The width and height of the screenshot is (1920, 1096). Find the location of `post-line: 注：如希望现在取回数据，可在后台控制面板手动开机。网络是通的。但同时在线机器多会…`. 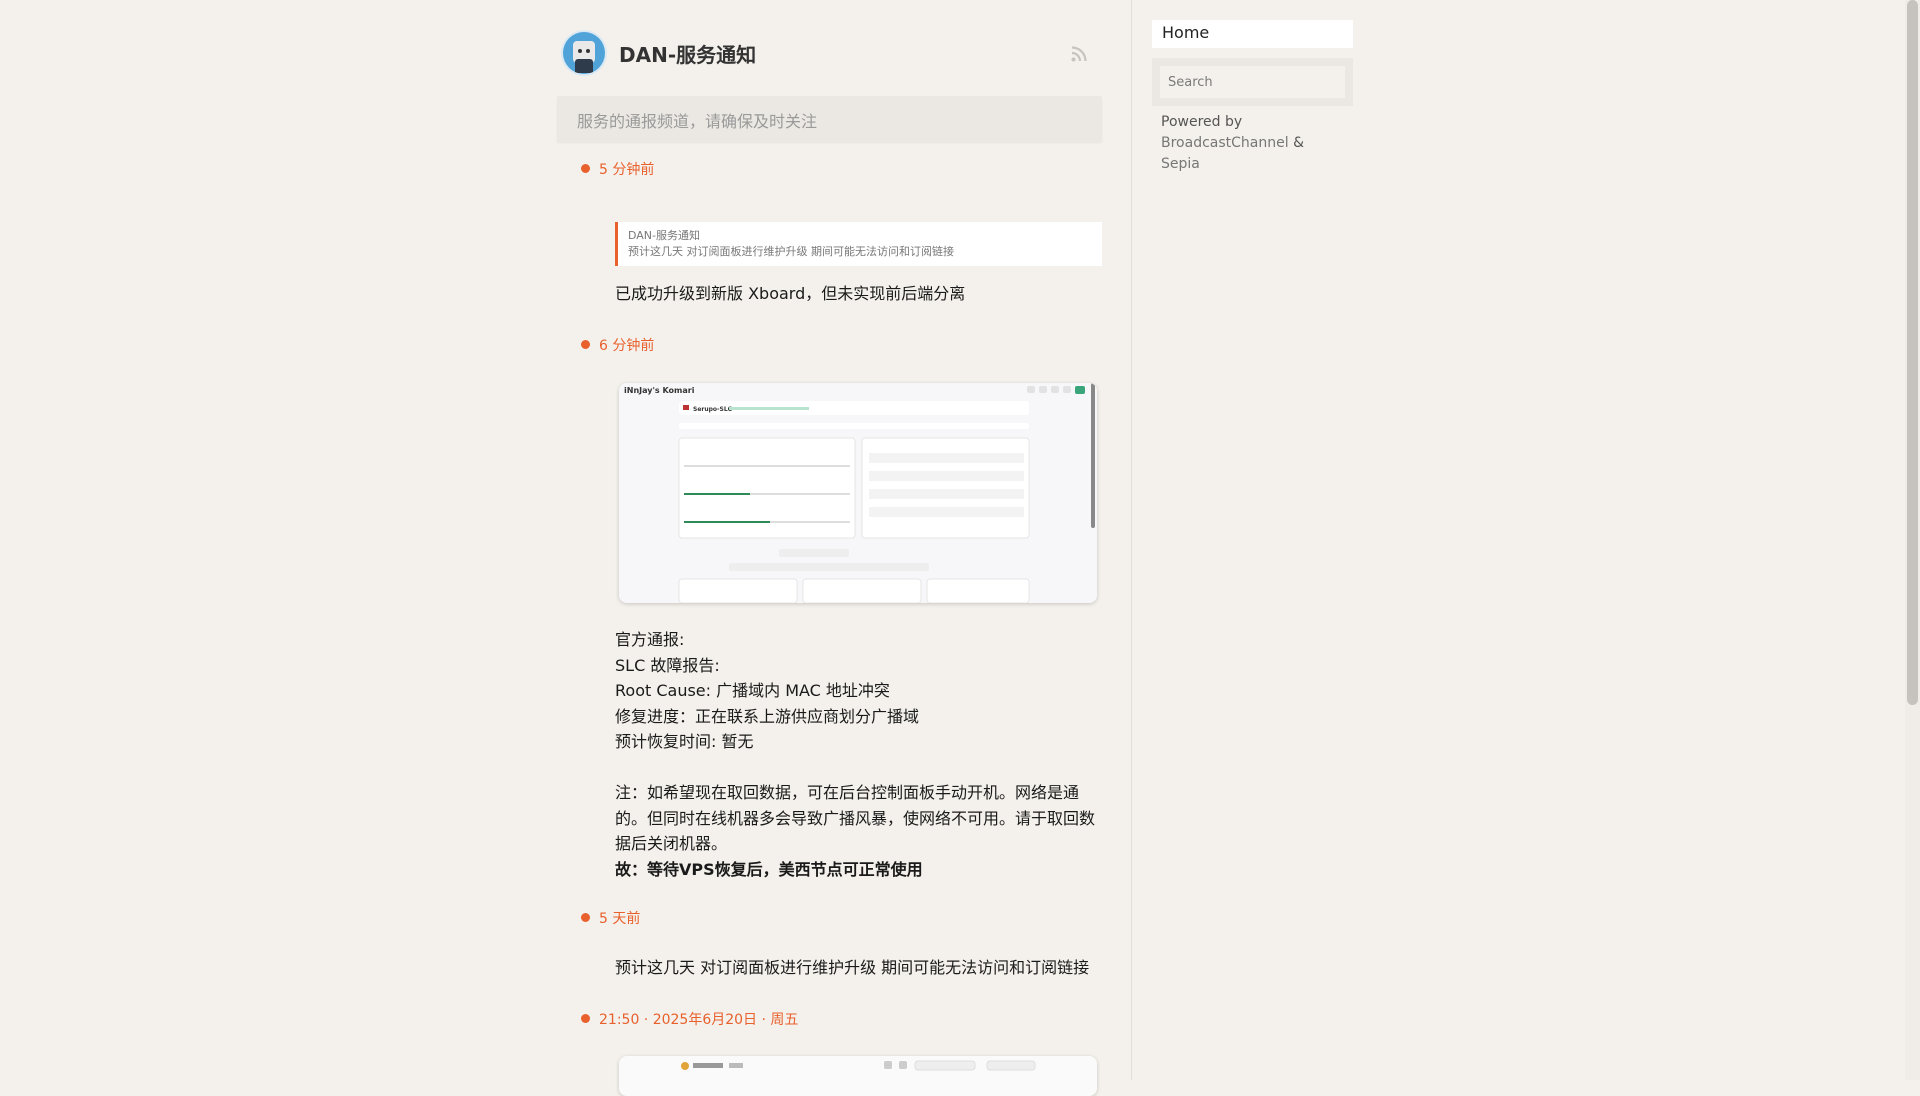

post-line: 注：如希望现在取回数据，可在后台控制面板手动开机。网络是通的。但同时在线机器多会… is located at coordinates (855, 818).